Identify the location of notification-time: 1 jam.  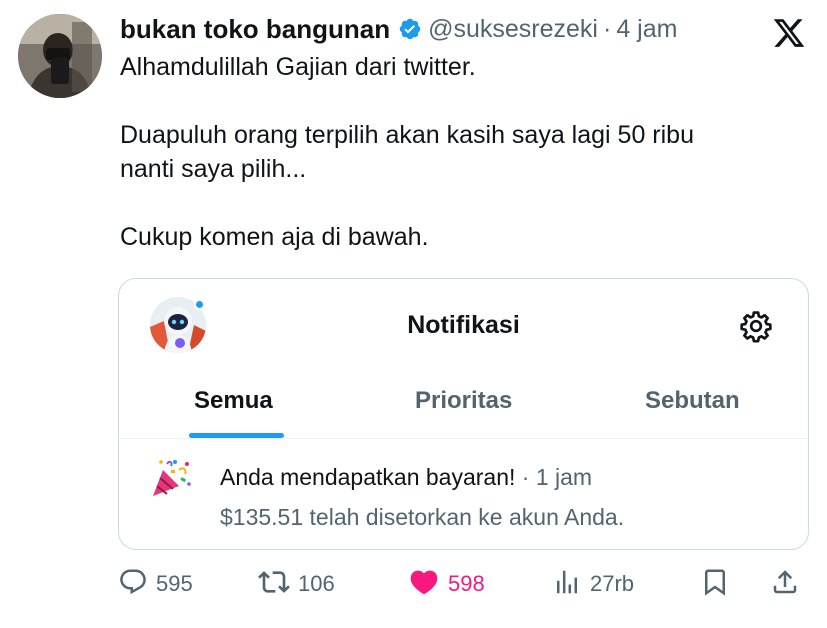
(564, 477).